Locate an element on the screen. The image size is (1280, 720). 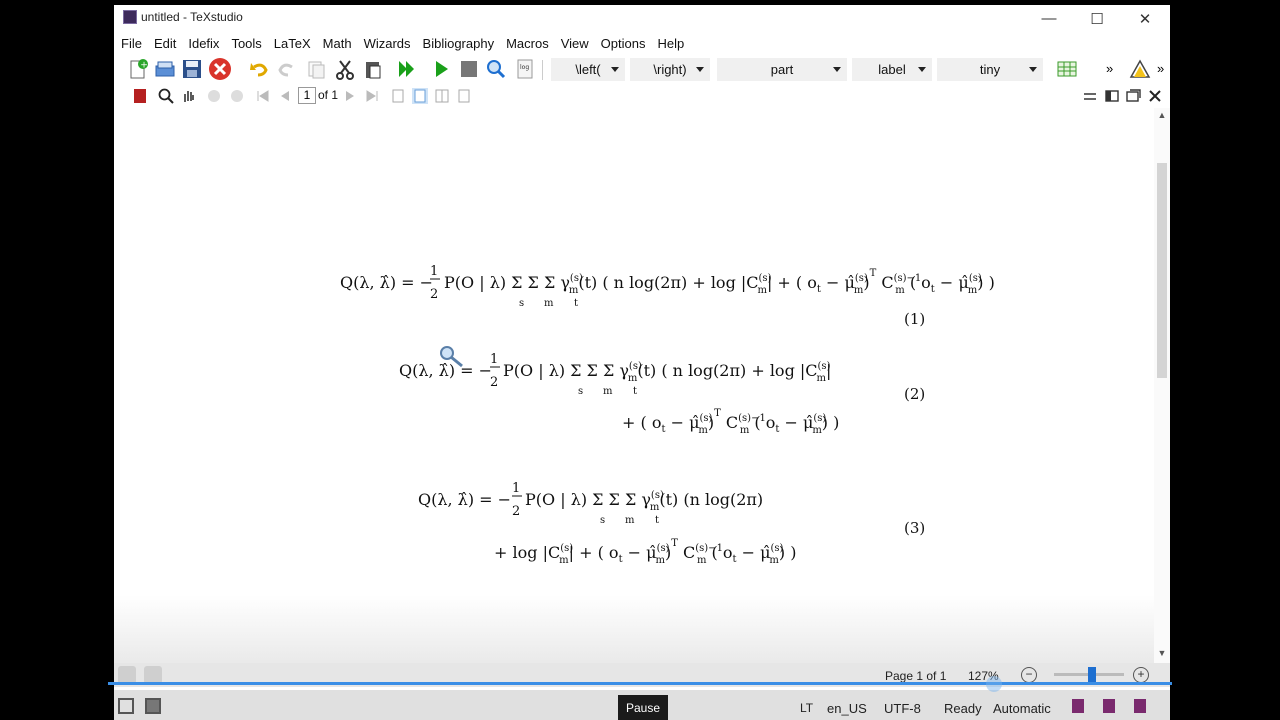
scroll-down-icon: ▼ is located at coordinates (1162, 655).